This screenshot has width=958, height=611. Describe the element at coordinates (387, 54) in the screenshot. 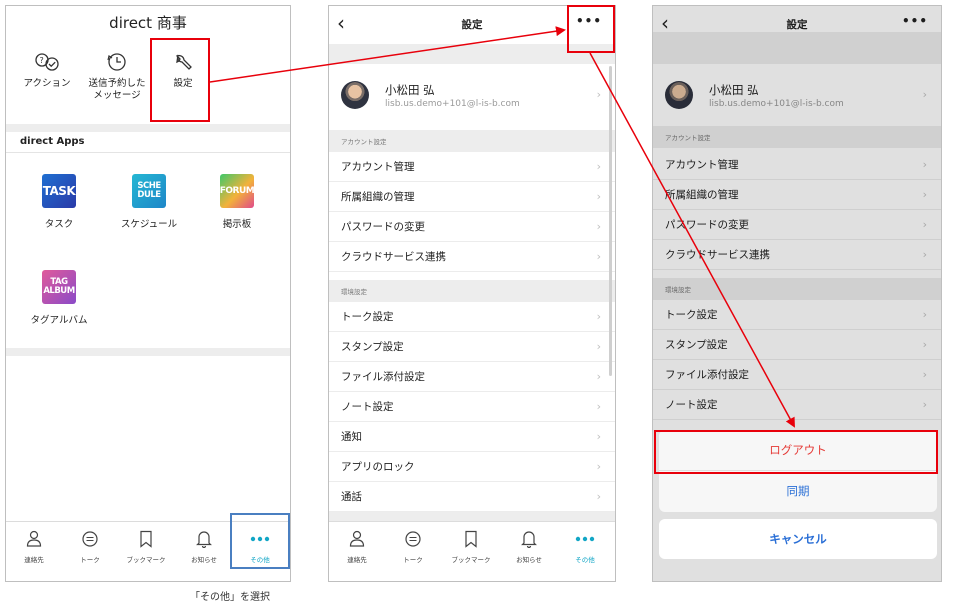

I see `arrow-to-more-menu` at that location.